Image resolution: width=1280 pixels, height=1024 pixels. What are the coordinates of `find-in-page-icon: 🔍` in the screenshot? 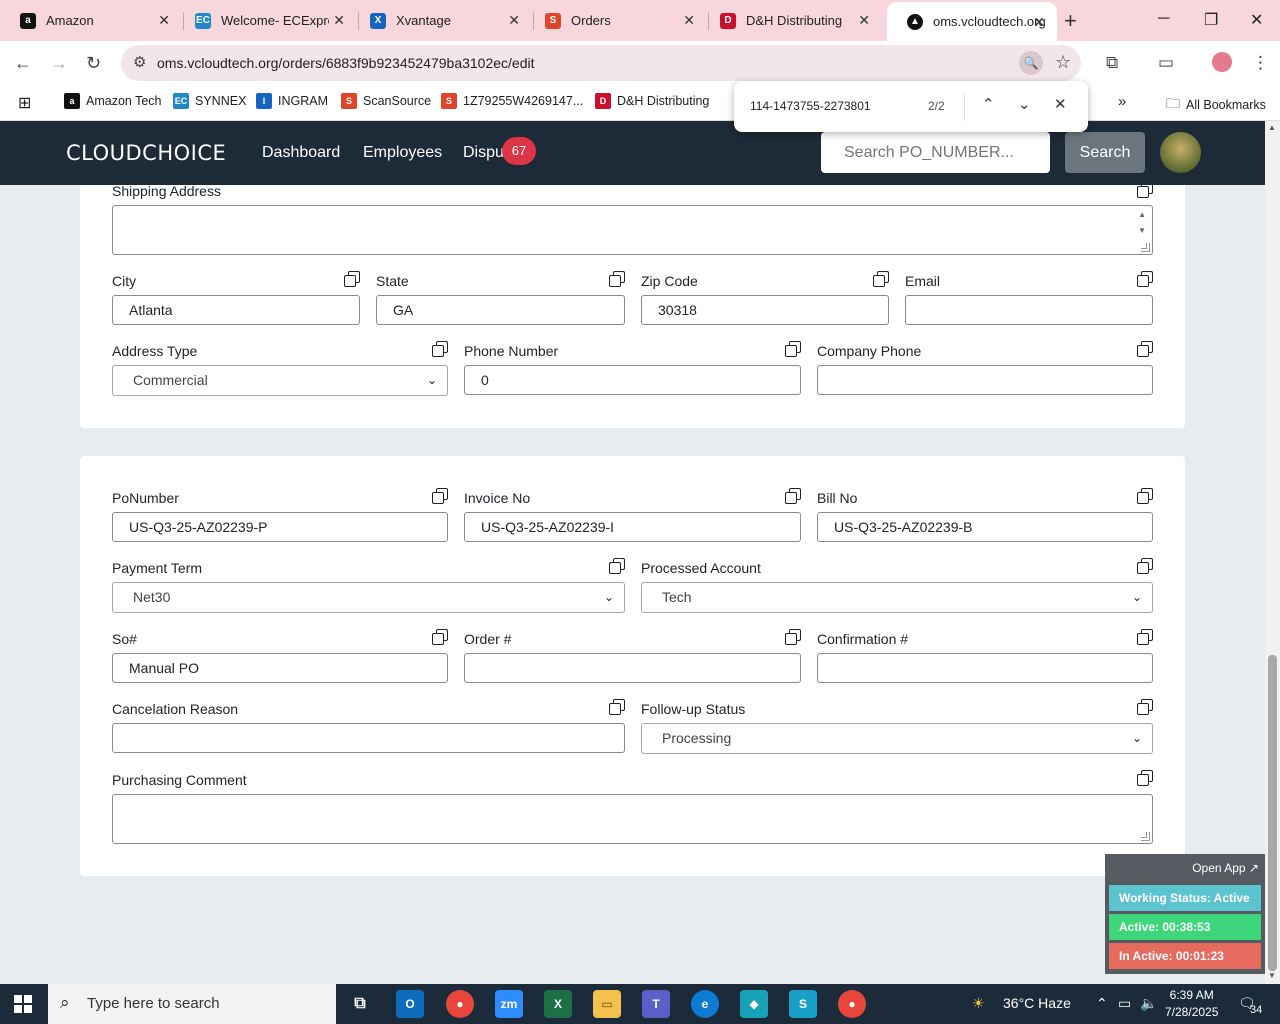 It's located at (1031, 63).